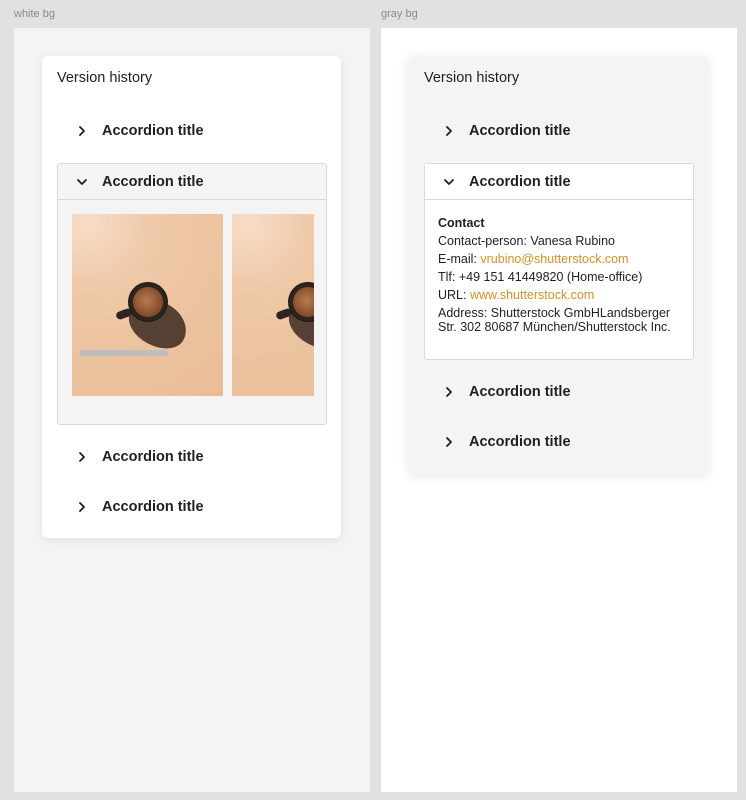 This screenshot has height=800, width=746. I want to click on url-label: URL:, so click(454, 295).